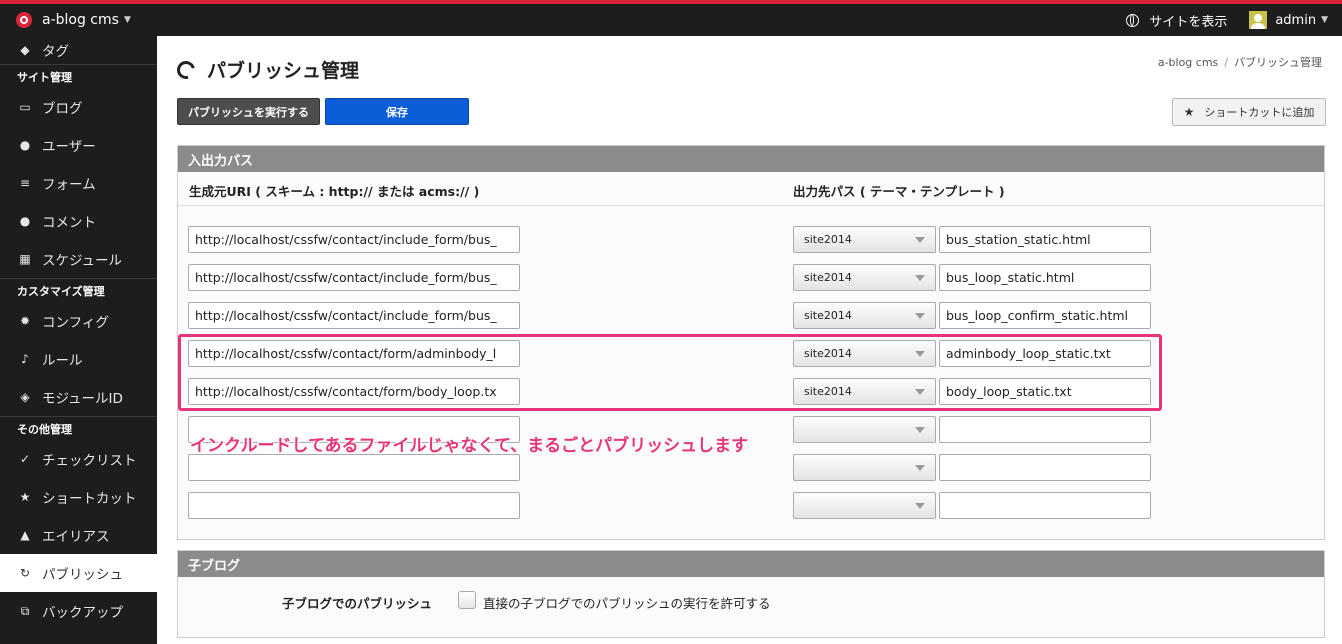  I want to click on tag-icon: ◆, so click(25, 50).